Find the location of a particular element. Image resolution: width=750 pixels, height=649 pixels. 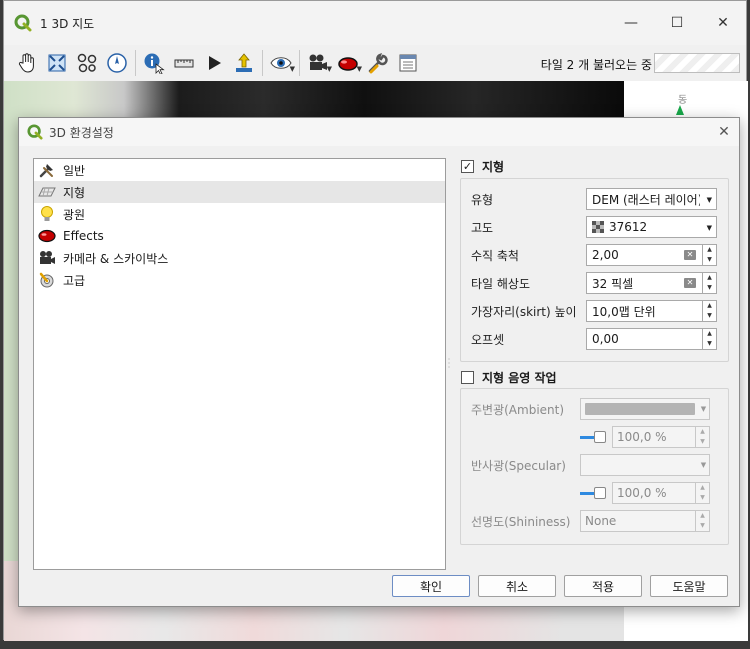

ruler-icon is located at coordinates (184, 63).